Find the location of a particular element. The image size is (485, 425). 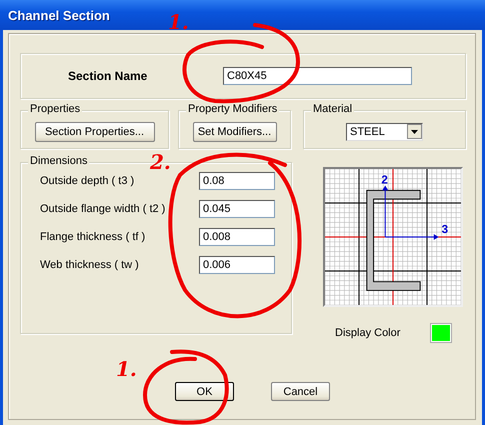

group-title: Dimensions is located at coordinates (59, 161).